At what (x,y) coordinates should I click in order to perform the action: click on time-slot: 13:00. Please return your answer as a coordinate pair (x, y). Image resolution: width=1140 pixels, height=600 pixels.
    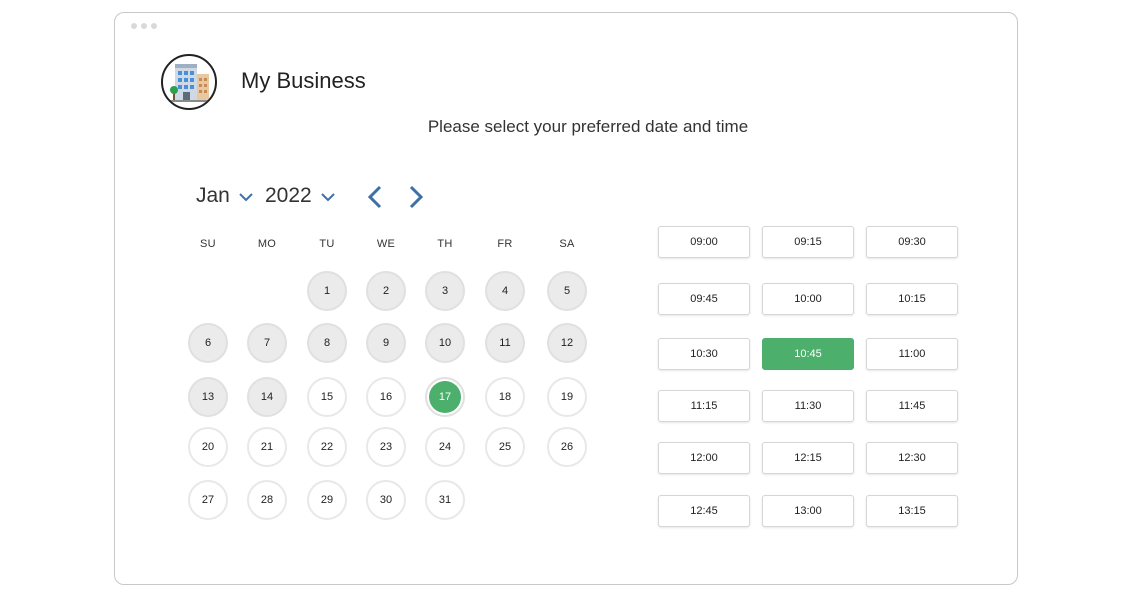
    Looking at the image, I should click on (808, 511).